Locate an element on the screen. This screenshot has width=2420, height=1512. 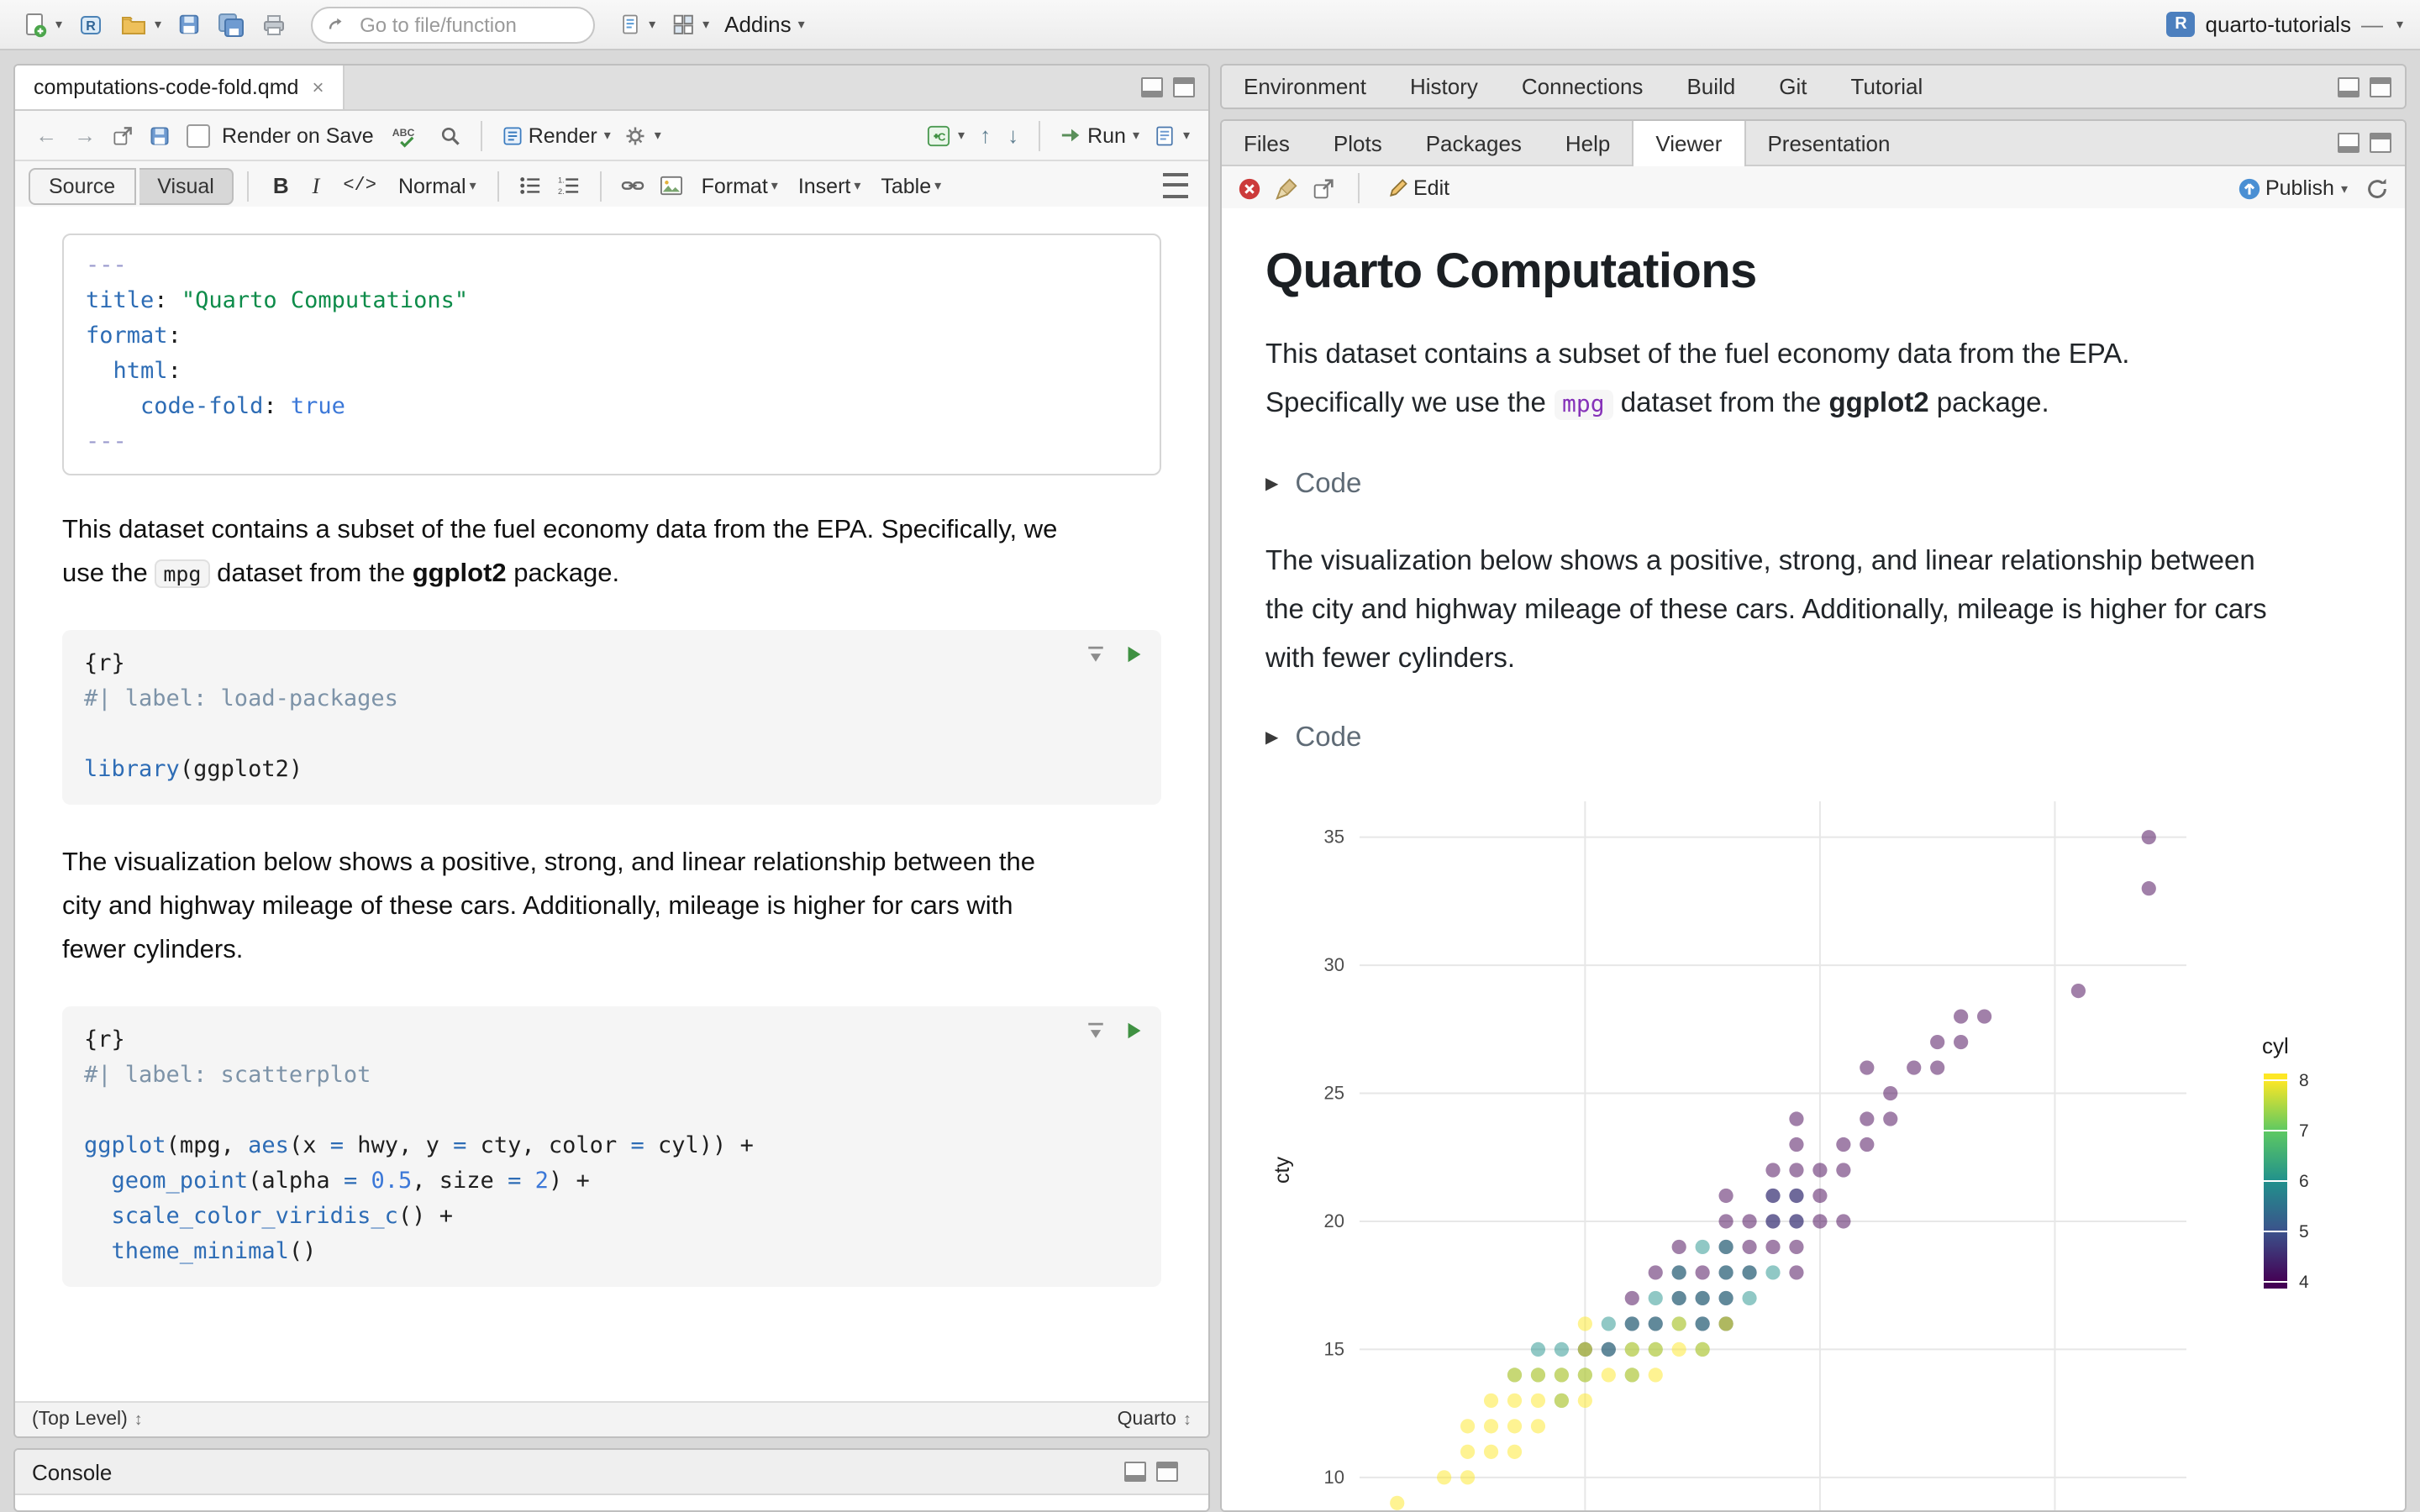
source-menu-button: ▾ is located at coordinates (1171, 135).